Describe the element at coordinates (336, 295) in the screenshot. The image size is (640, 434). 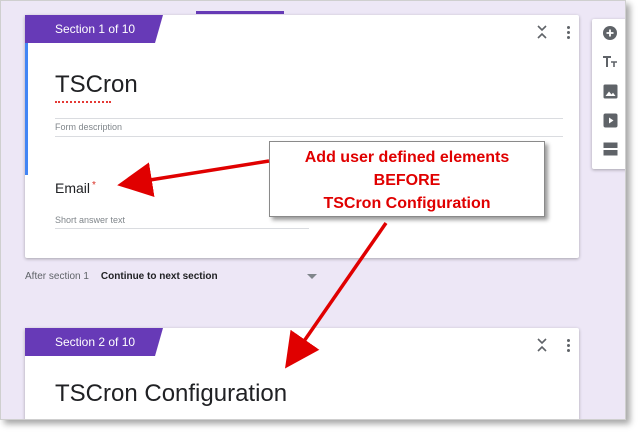
I see `arrow-to-configuration` at that location.